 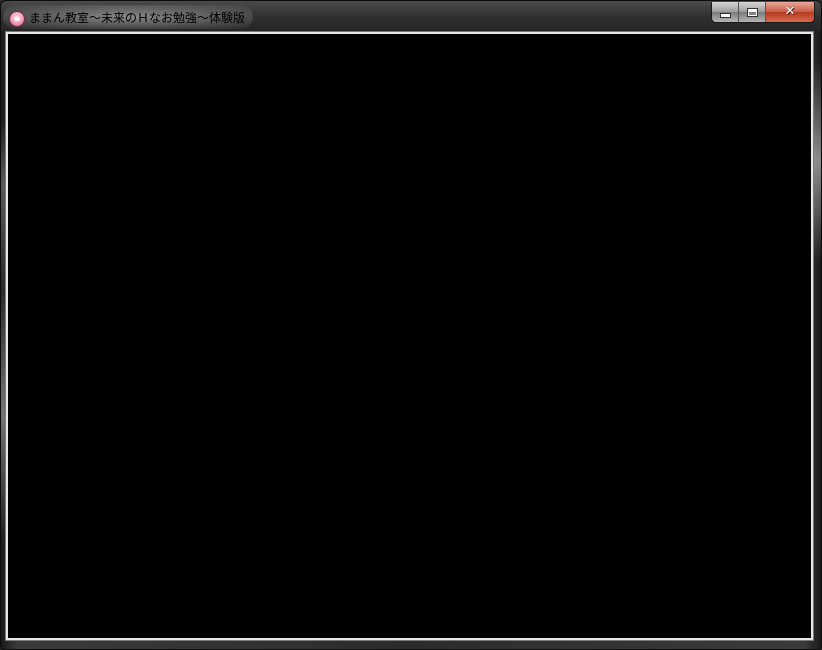 I want to click on caption-buttons: ✕, so click(x=763, y=12).